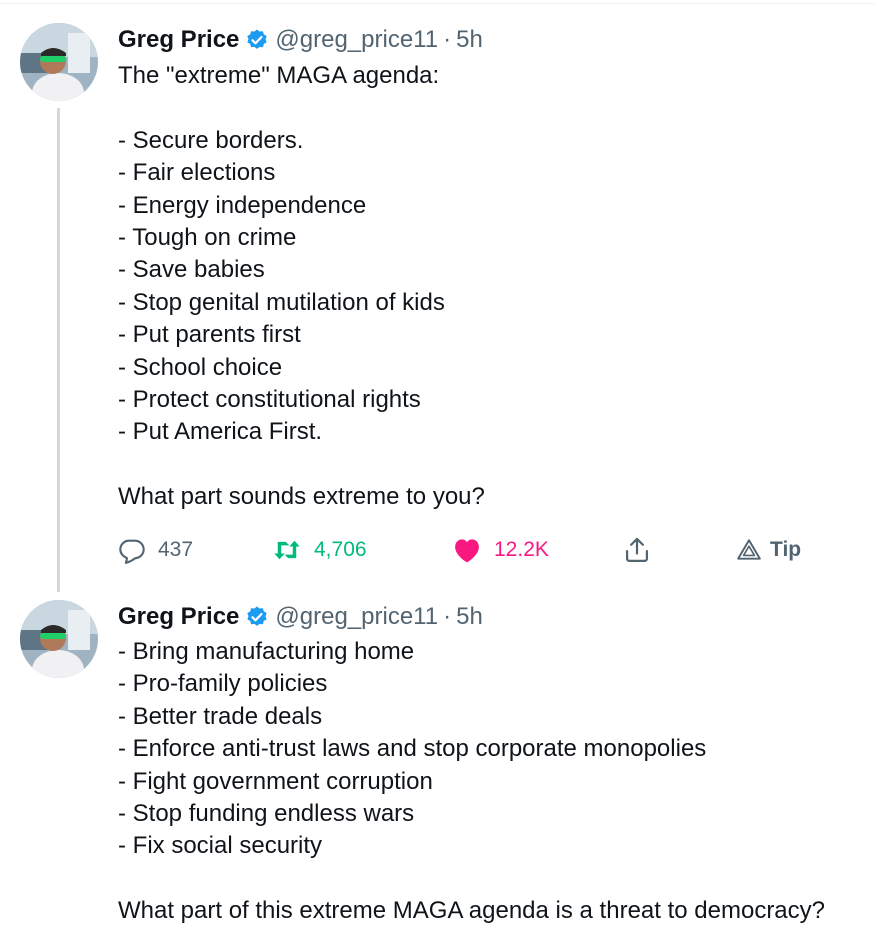  Describe the element at coordinates (209, 335) in the screenshot. I see `tweet-text-line: - Put parents first` at that location.